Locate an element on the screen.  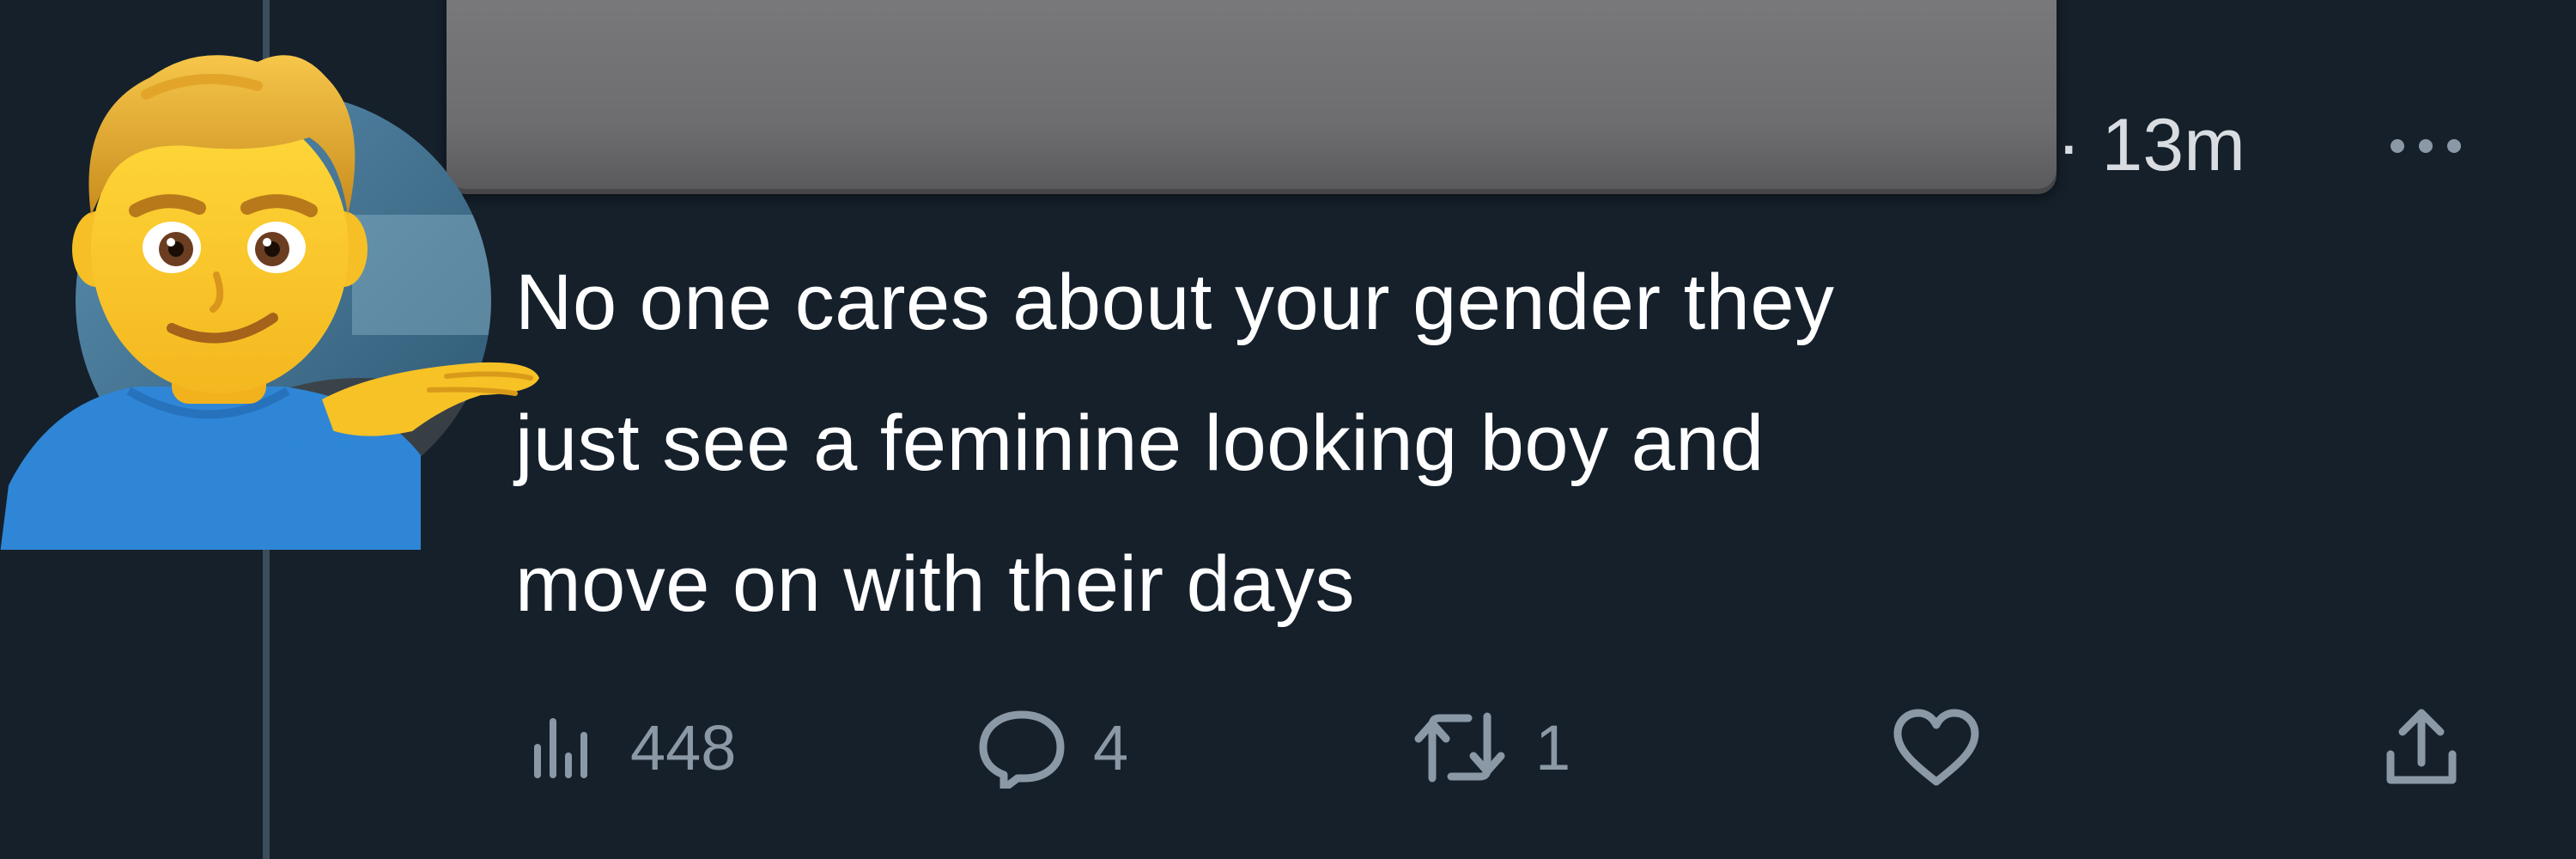
like-button is located at coordinates (1937, 748).